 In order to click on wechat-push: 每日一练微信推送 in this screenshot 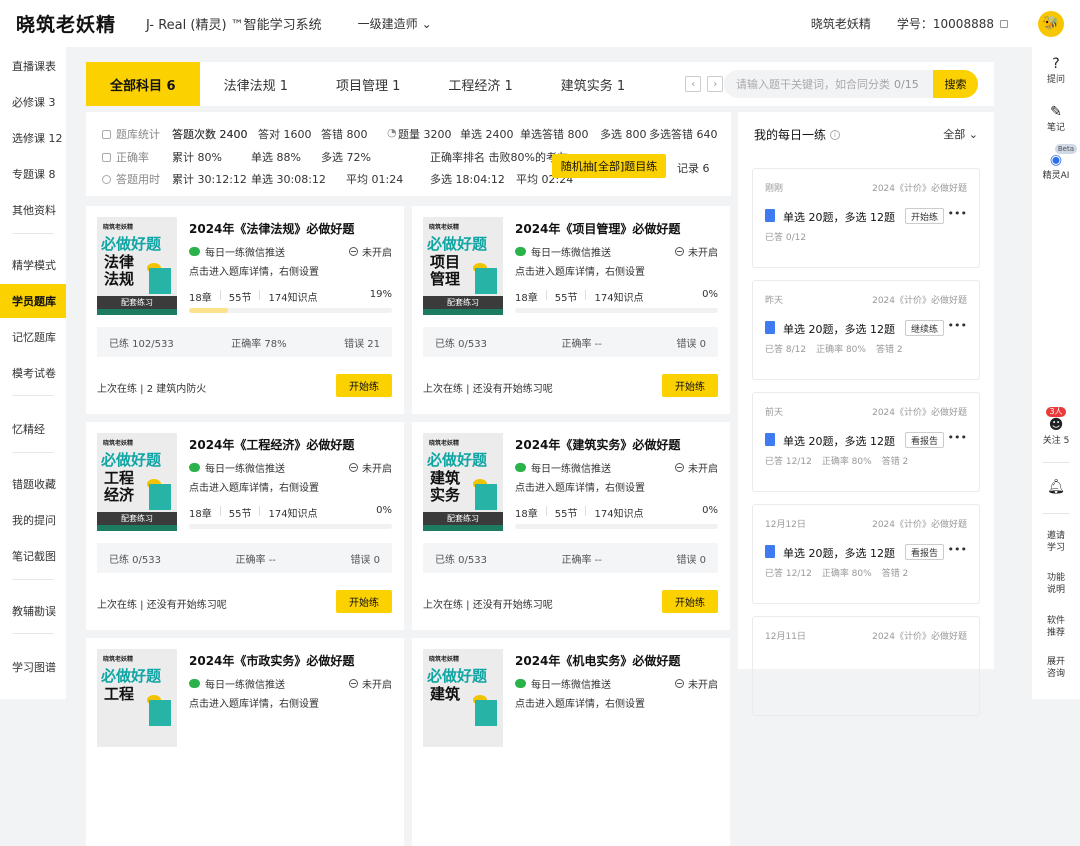, I will do `click(563, 467)`.